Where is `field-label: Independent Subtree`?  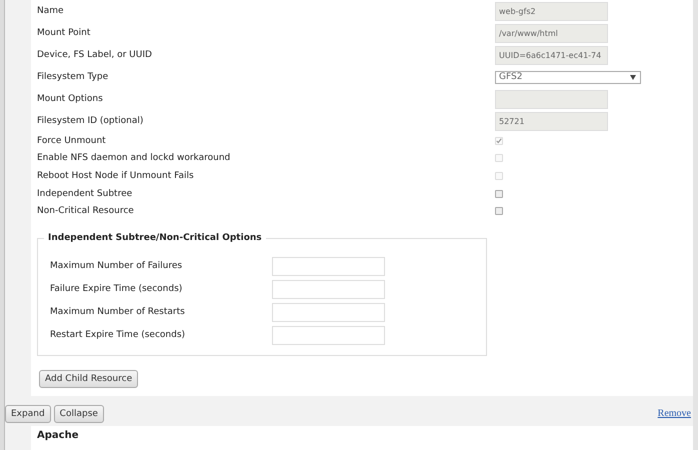 field-label: Independent Subtree is located at coordinates (85, 193).